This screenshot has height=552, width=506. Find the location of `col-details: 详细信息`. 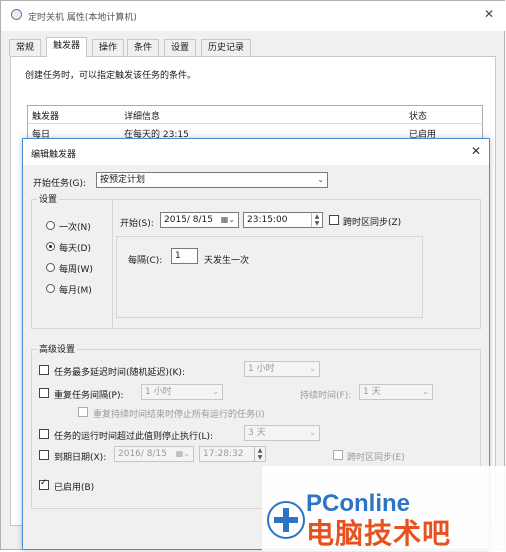

col-details: 详细信息 is located at coordinates (142, 115).